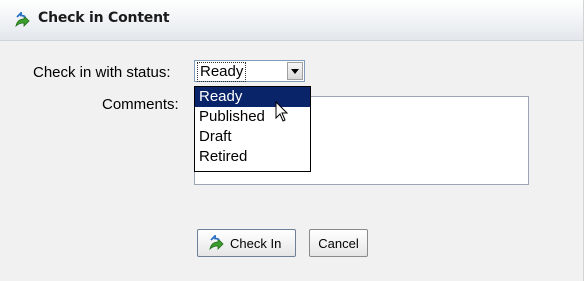 The image size is (587, 281). Describe the element at coordinates (102, 72) in the screenshot. I see `status-label: Check in with status:` at that location.